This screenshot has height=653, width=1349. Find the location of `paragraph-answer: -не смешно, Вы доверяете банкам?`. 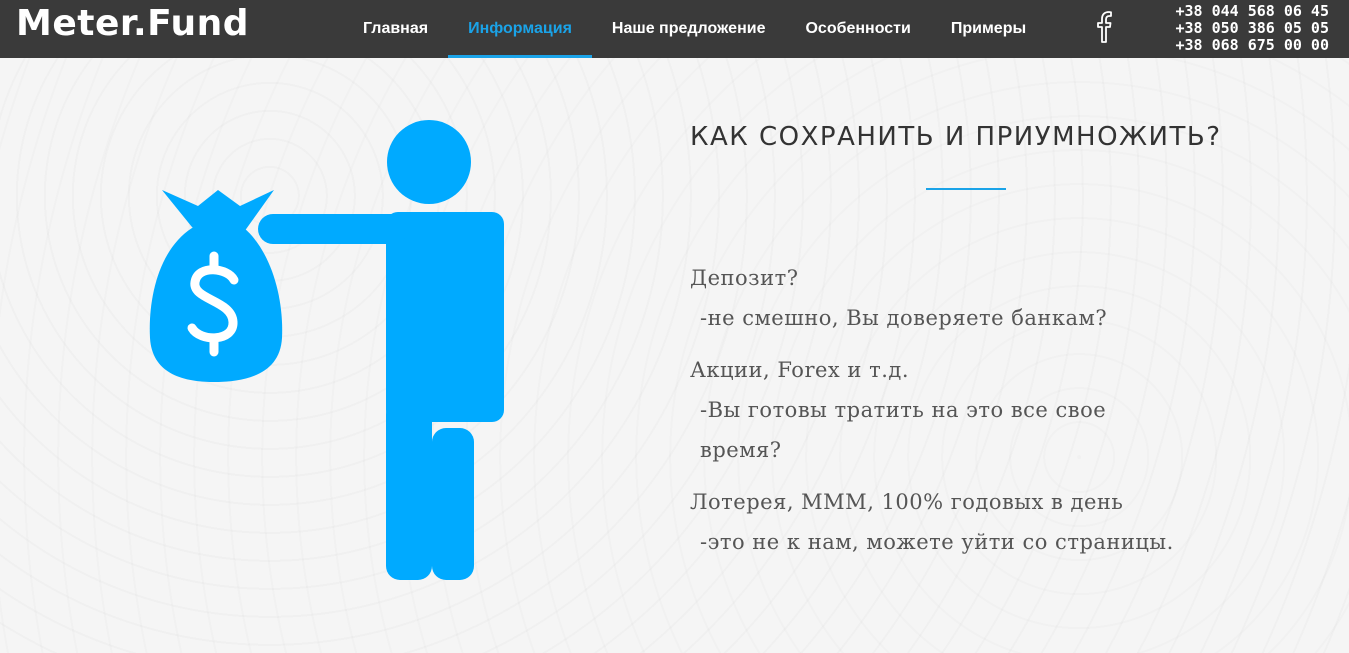

paragraph-answer: -не смешно, Вы доверяете банкам? is located at coordinates (904, 318).